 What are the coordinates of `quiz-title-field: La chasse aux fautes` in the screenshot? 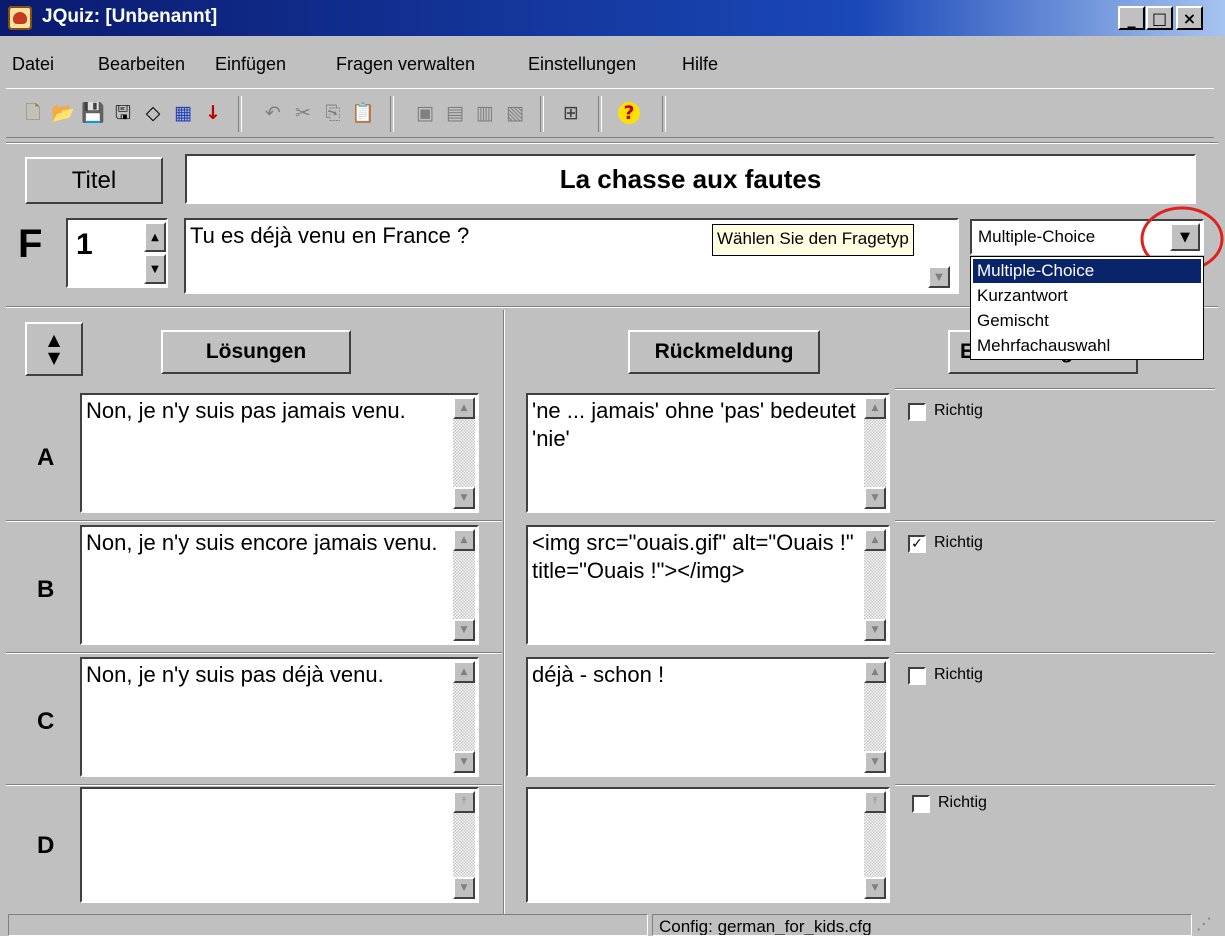 It's located at (690, 179).